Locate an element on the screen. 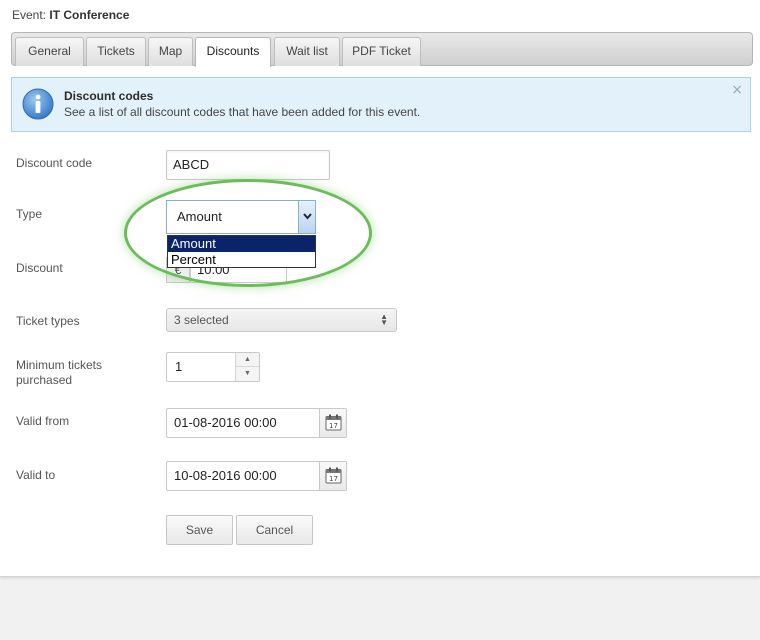 Image resolution: width=760 pixels, height=640 pixels. type-label: Type is located at coordinates (29, 214).